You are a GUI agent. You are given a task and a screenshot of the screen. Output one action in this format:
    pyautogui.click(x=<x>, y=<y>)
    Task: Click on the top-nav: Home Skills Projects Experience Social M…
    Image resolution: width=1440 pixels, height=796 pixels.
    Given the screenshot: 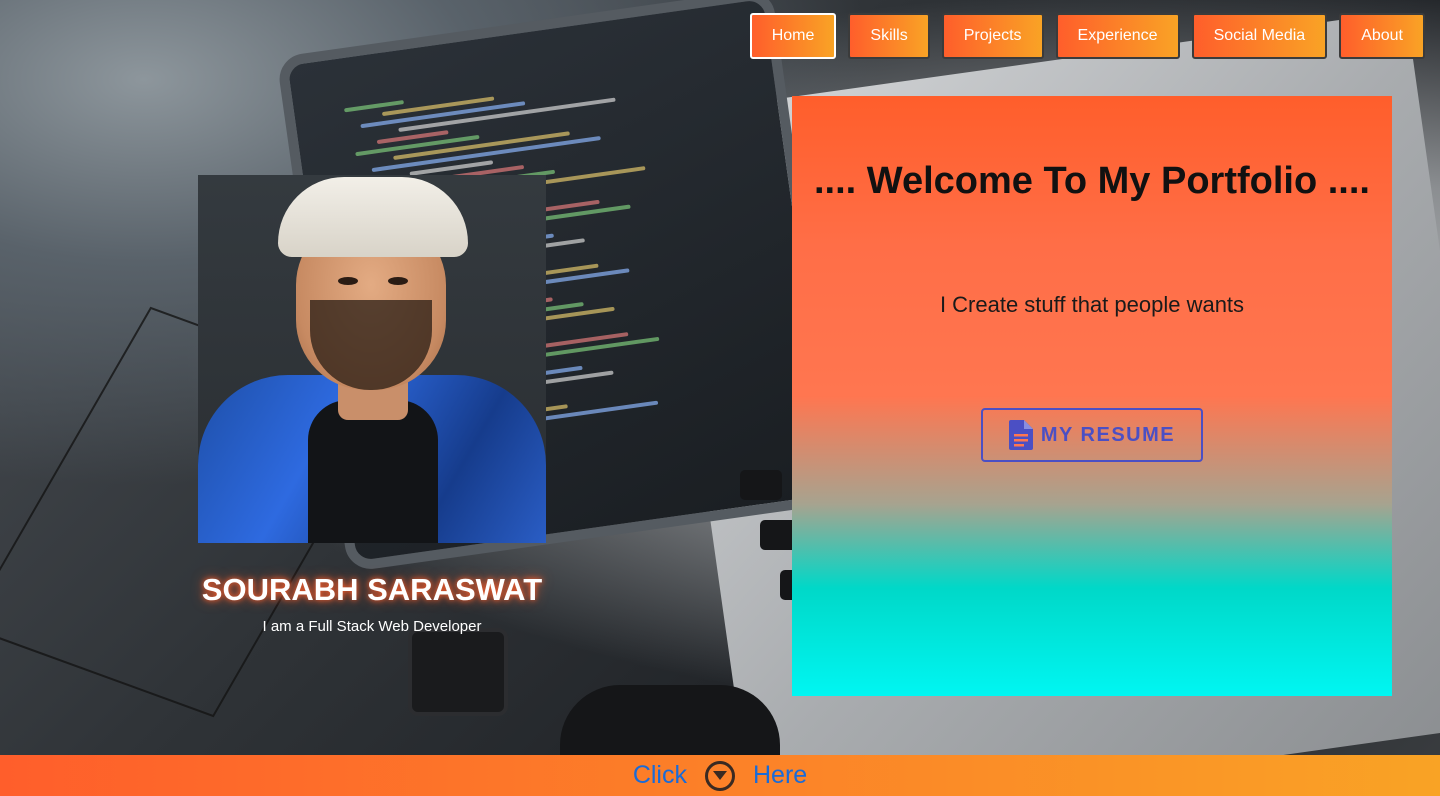 What is the action you would take?
    pyautogui.click(x=1087, y=36)
    